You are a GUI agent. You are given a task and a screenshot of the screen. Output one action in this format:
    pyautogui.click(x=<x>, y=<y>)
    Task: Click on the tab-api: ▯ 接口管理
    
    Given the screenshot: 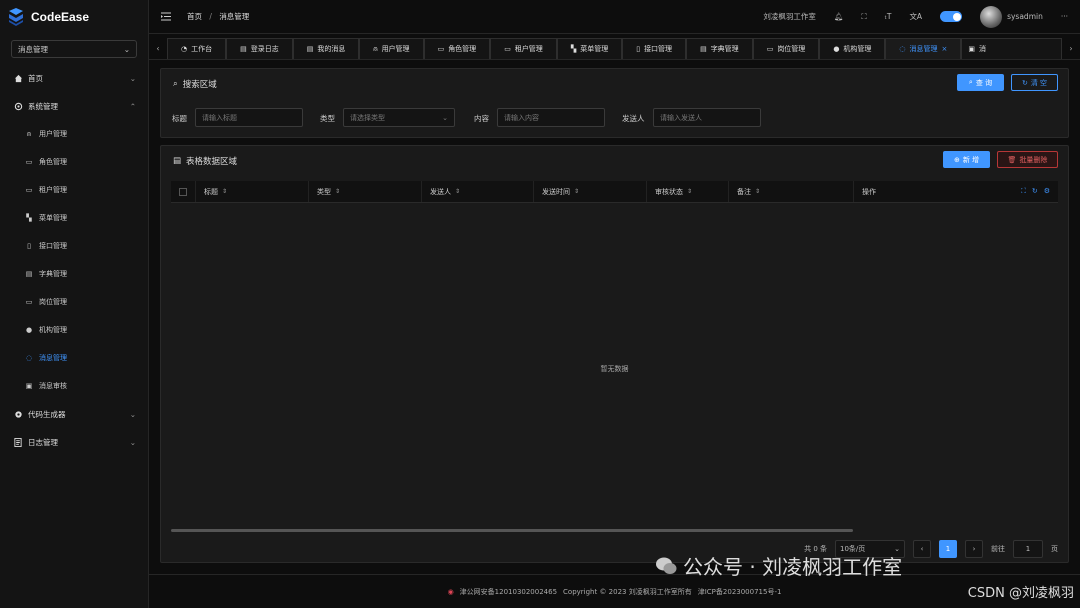 What is the action you would take?
    pyautogui.click(x=654, y=48)
    